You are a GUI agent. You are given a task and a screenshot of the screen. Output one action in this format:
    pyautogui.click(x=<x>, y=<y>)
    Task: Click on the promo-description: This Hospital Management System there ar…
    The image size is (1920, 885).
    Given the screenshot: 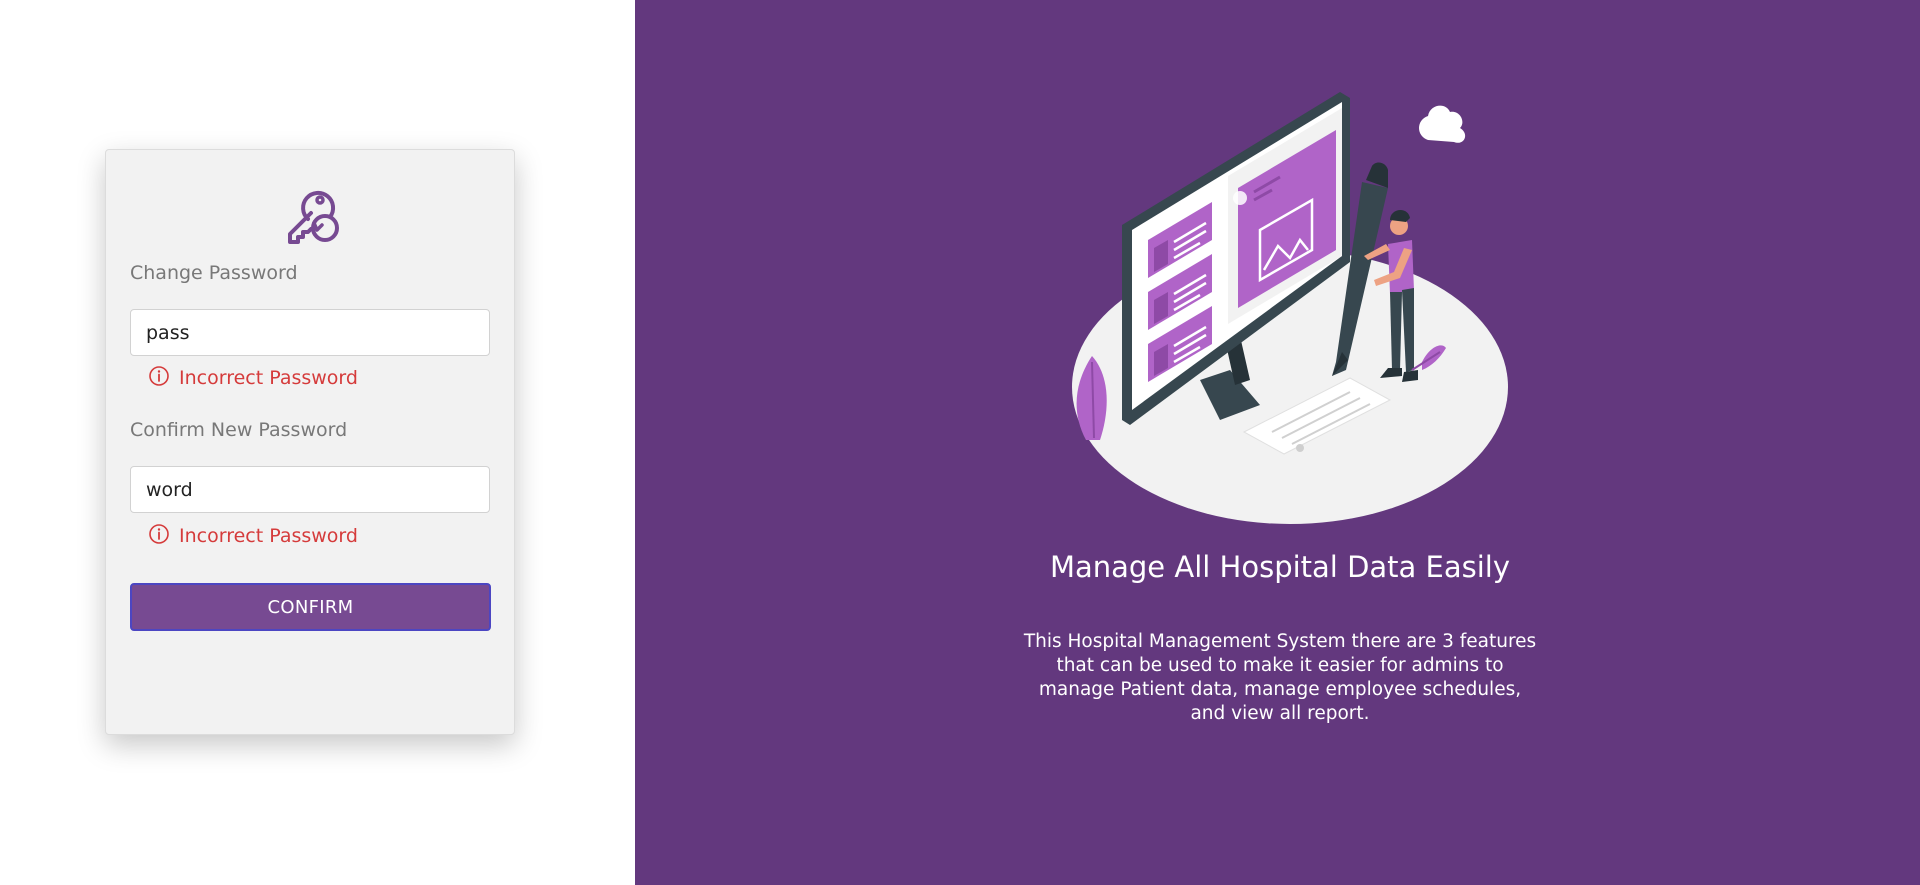 What is the action you would take?
    pyautogui.click(x=1280, y=677)
    